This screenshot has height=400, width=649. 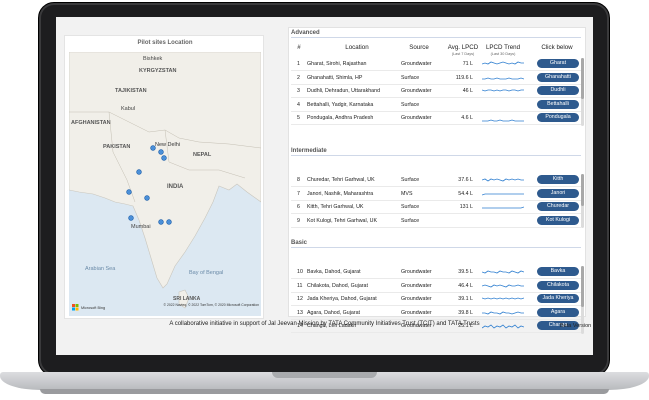 What do you see at coordinates (165, 43) in the screenshot?
I see `map-title: Pilot sites Location` at bounding box center [165, 43].